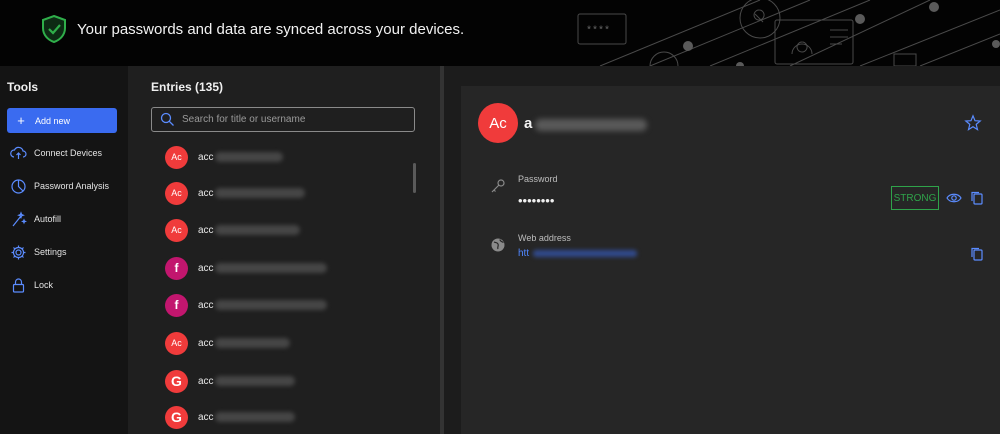 This screenshot has width=1000, height=434. What do you see at coordinates (18, 186) in the screenshot?
I see `pie-chart-icon` at bounding box center [18, 186].